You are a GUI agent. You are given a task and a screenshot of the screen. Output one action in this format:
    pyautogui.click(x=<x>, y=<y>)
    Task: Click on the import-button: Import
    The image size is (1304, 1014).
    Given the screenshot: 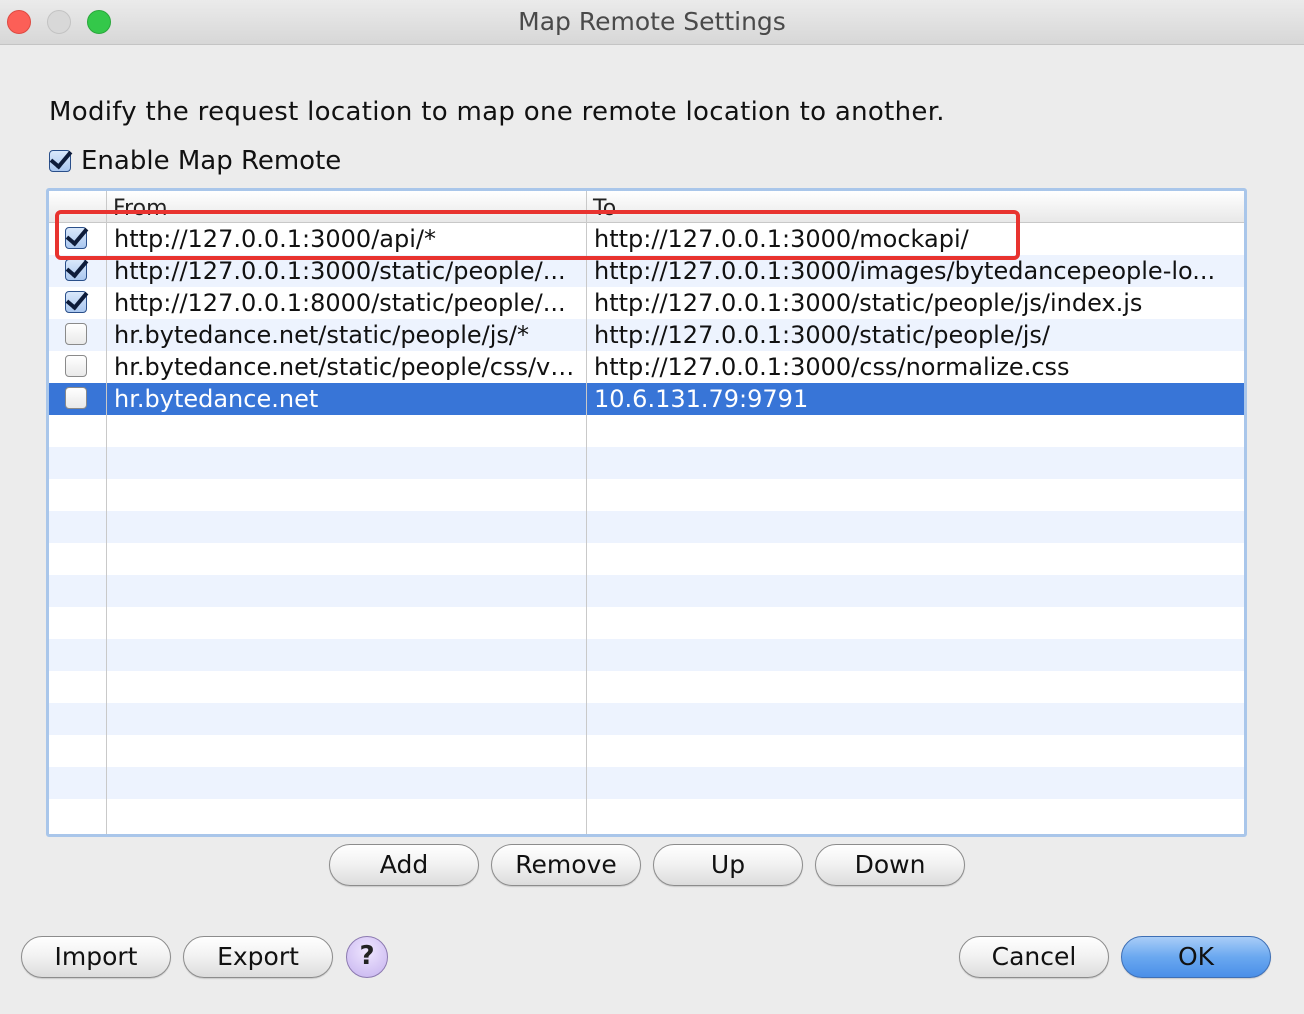 What is the action you would take?
    pyautogui.click(x=96, y=957)
    